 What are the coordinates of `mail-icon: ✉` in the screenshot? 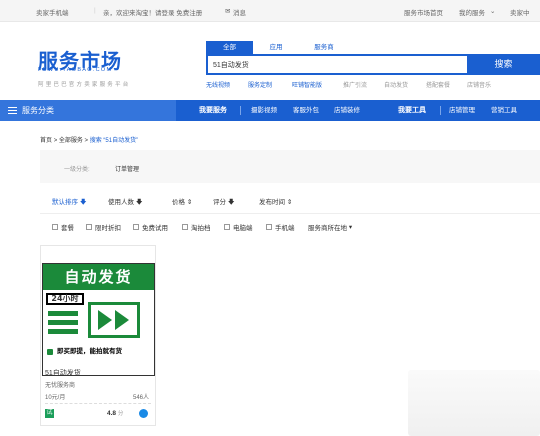 It's located at (228, 11).